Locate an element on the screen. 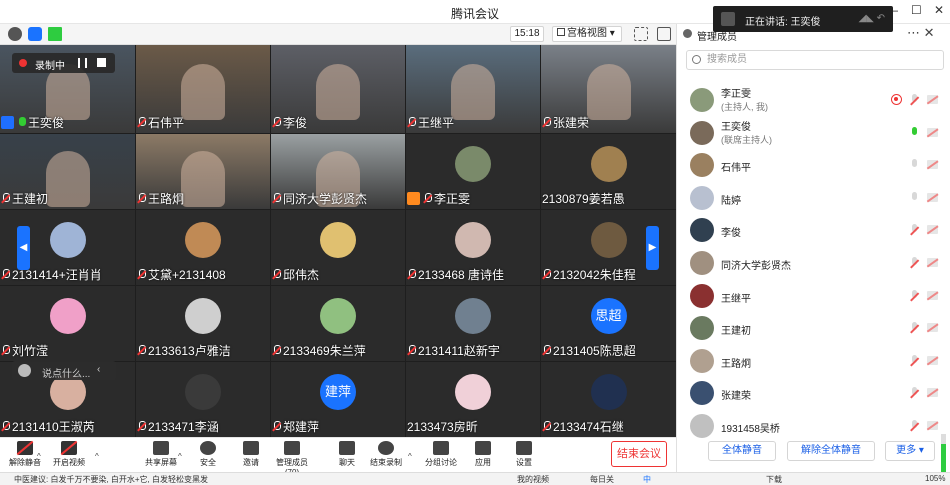 Image resolution: width=950 pixels, height=485 pixels. breakout-button: 分组讨论 is located at coordinates (441, 454).